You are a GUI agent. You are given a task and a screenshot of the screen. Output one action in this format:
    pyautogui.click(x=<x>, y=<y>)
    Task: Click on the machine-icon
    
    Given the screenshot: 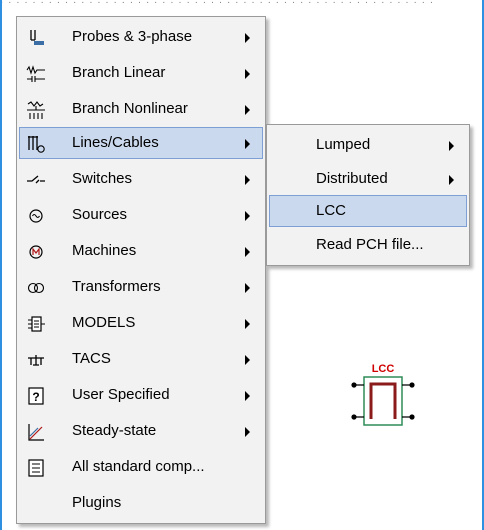 What is the action you would take?
    pyautogui.click(x=36, y=252)
    